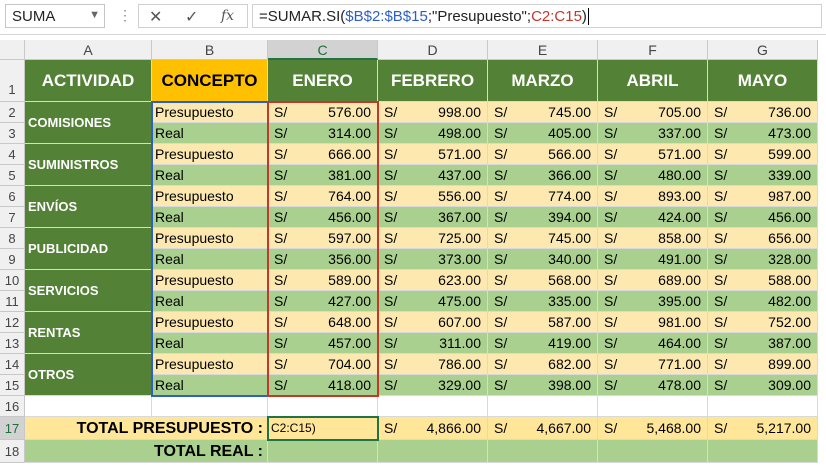 The height and width of the screenshot is (469, 826). What do you see at coordinates (653, 259) in the screenshot?
I see `amount-cell: S/491.00` at bounding box center [653, 259].